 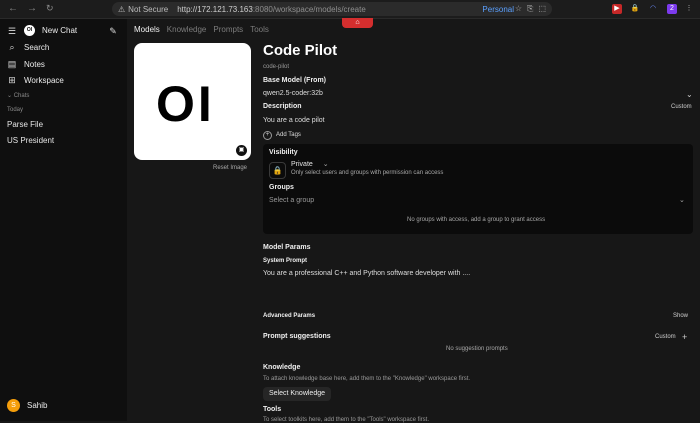 I want to click on image-upload-icon: ▣, so click(x=241, y=150).